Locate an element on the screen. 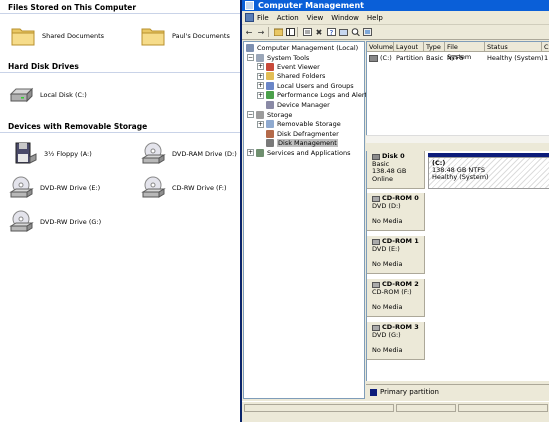 The width and height of the screenshot is (549, 422). item-dvd-rw-e: DVD-RW Drive (E:) is located at coordinates (54, 188).